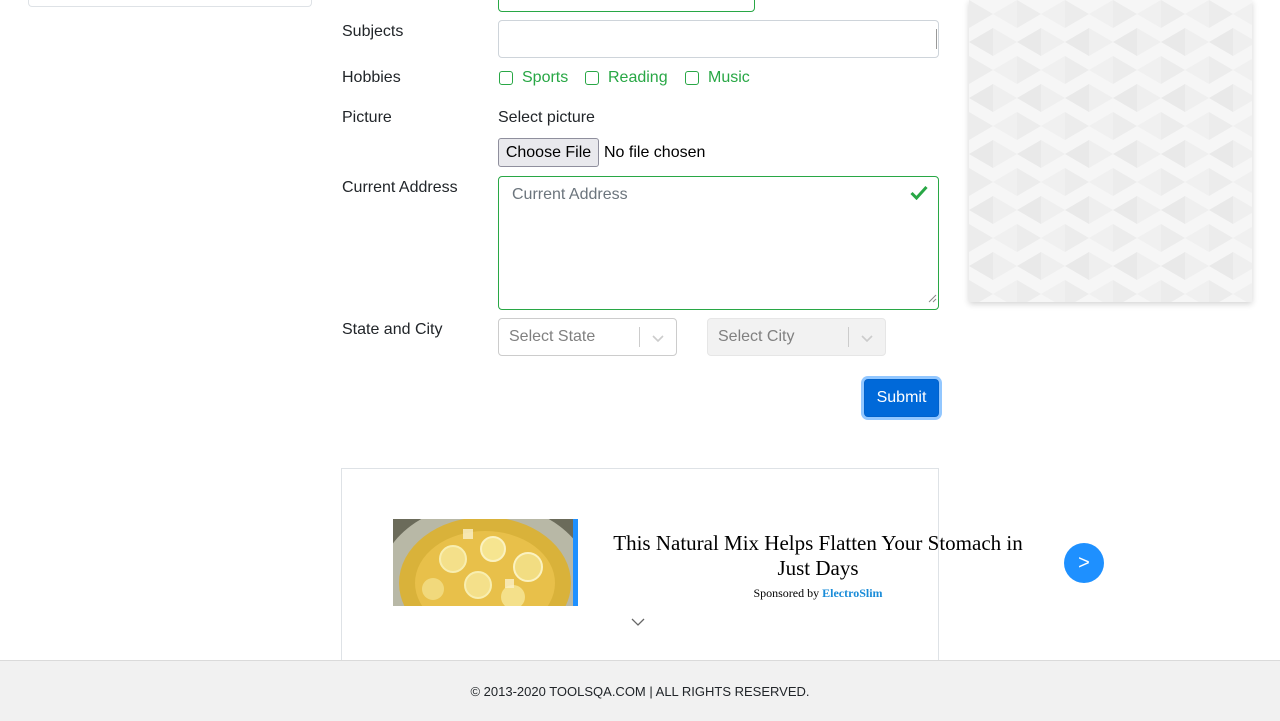 The image size is (1280, 721). Describe the element at coordinates (901, 398) in the screenshot. I see `submit-button: Submit` at that location.